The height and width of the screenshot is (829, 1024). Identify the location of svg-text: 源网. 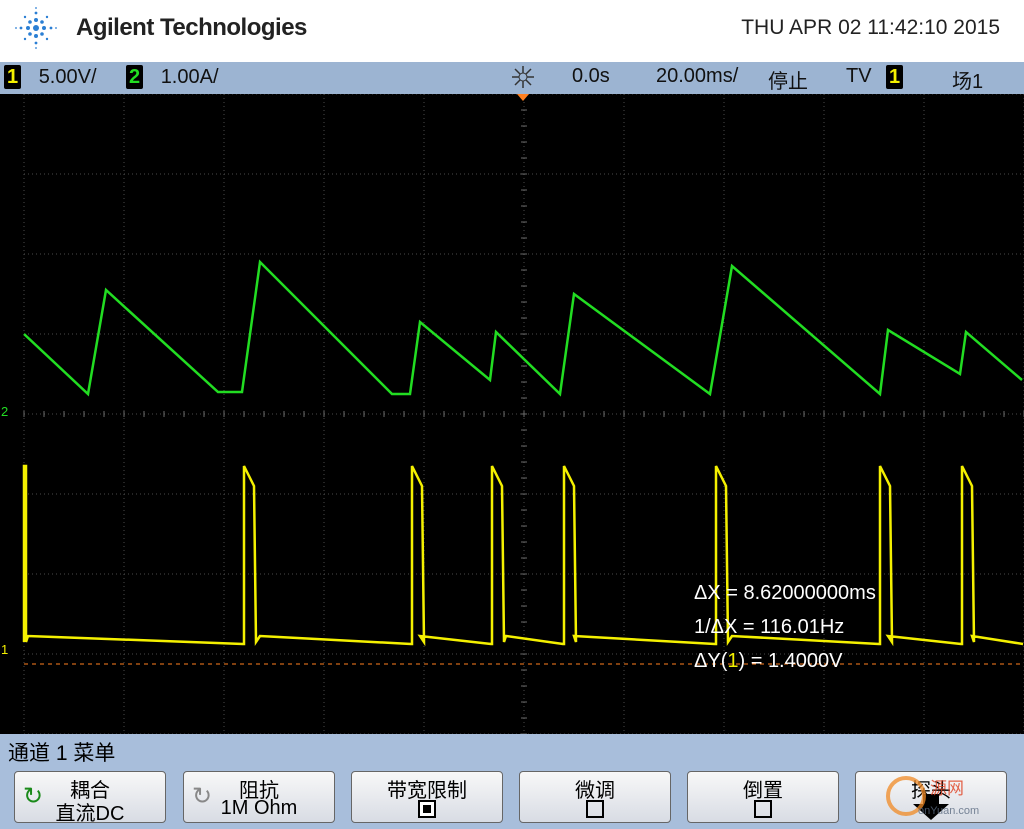
(947, 789).